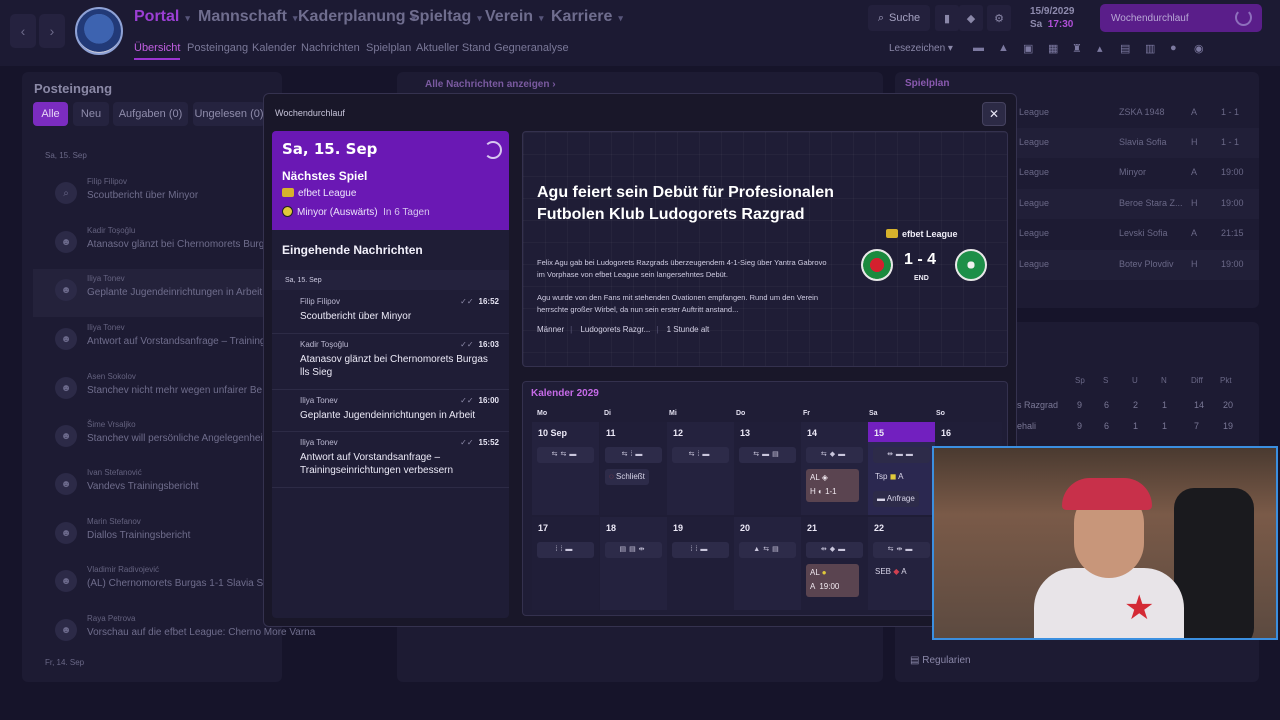 This screenshot has height=720, width=1280. I want to click on away-club-crest, so click(971, 265).